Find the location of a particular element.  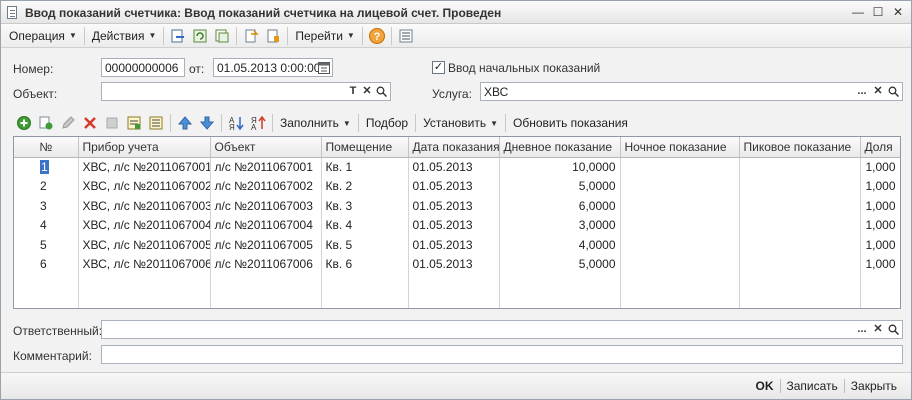

ok-button: OK is located at coordinates (765, 386).